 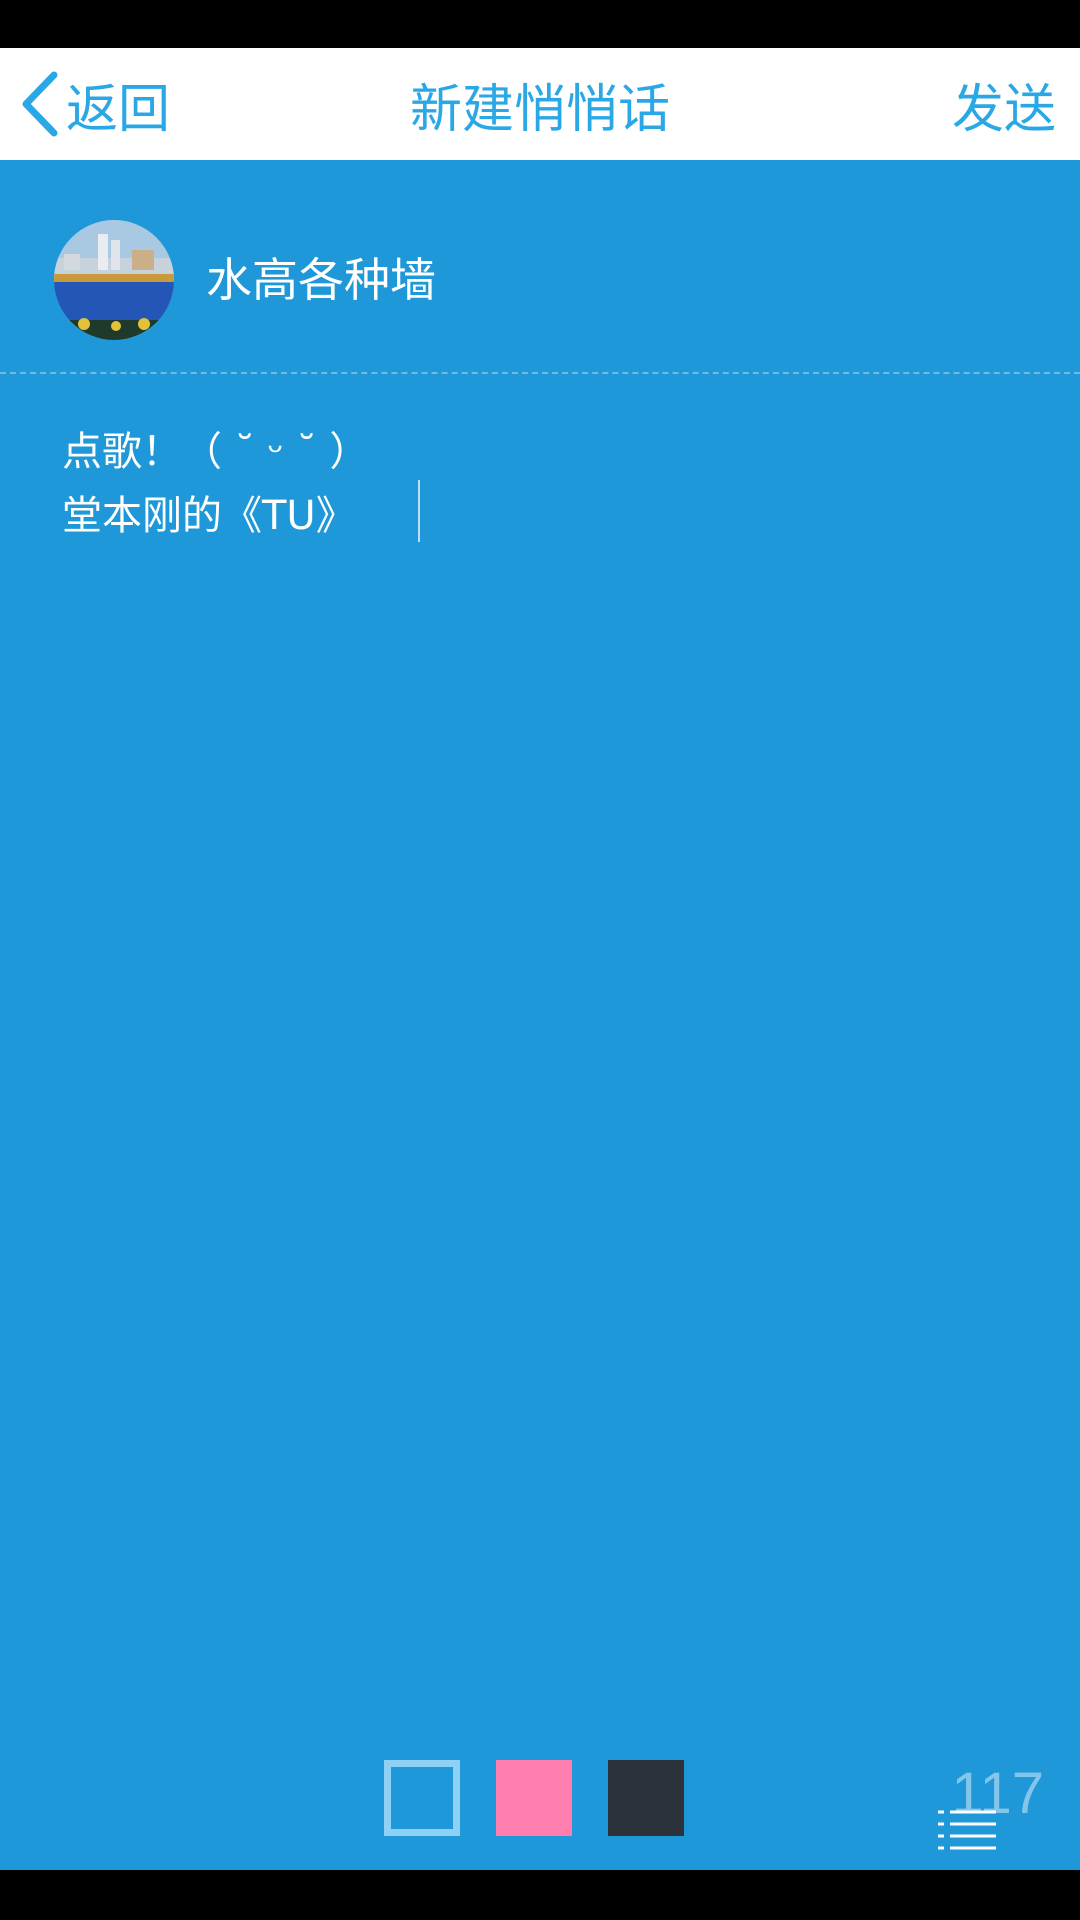 I want to click on text-cursor, so click(x=419, y=511).